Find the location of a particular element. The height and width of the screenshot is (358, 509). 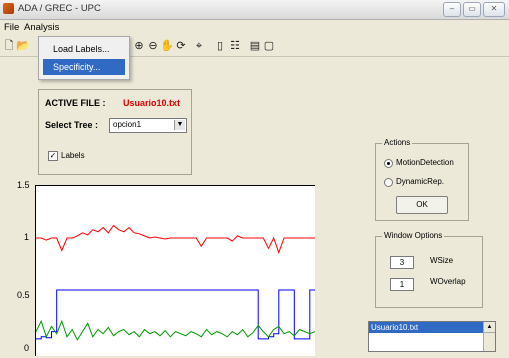

radio-motion-detection is located at coordinates (388, 163).